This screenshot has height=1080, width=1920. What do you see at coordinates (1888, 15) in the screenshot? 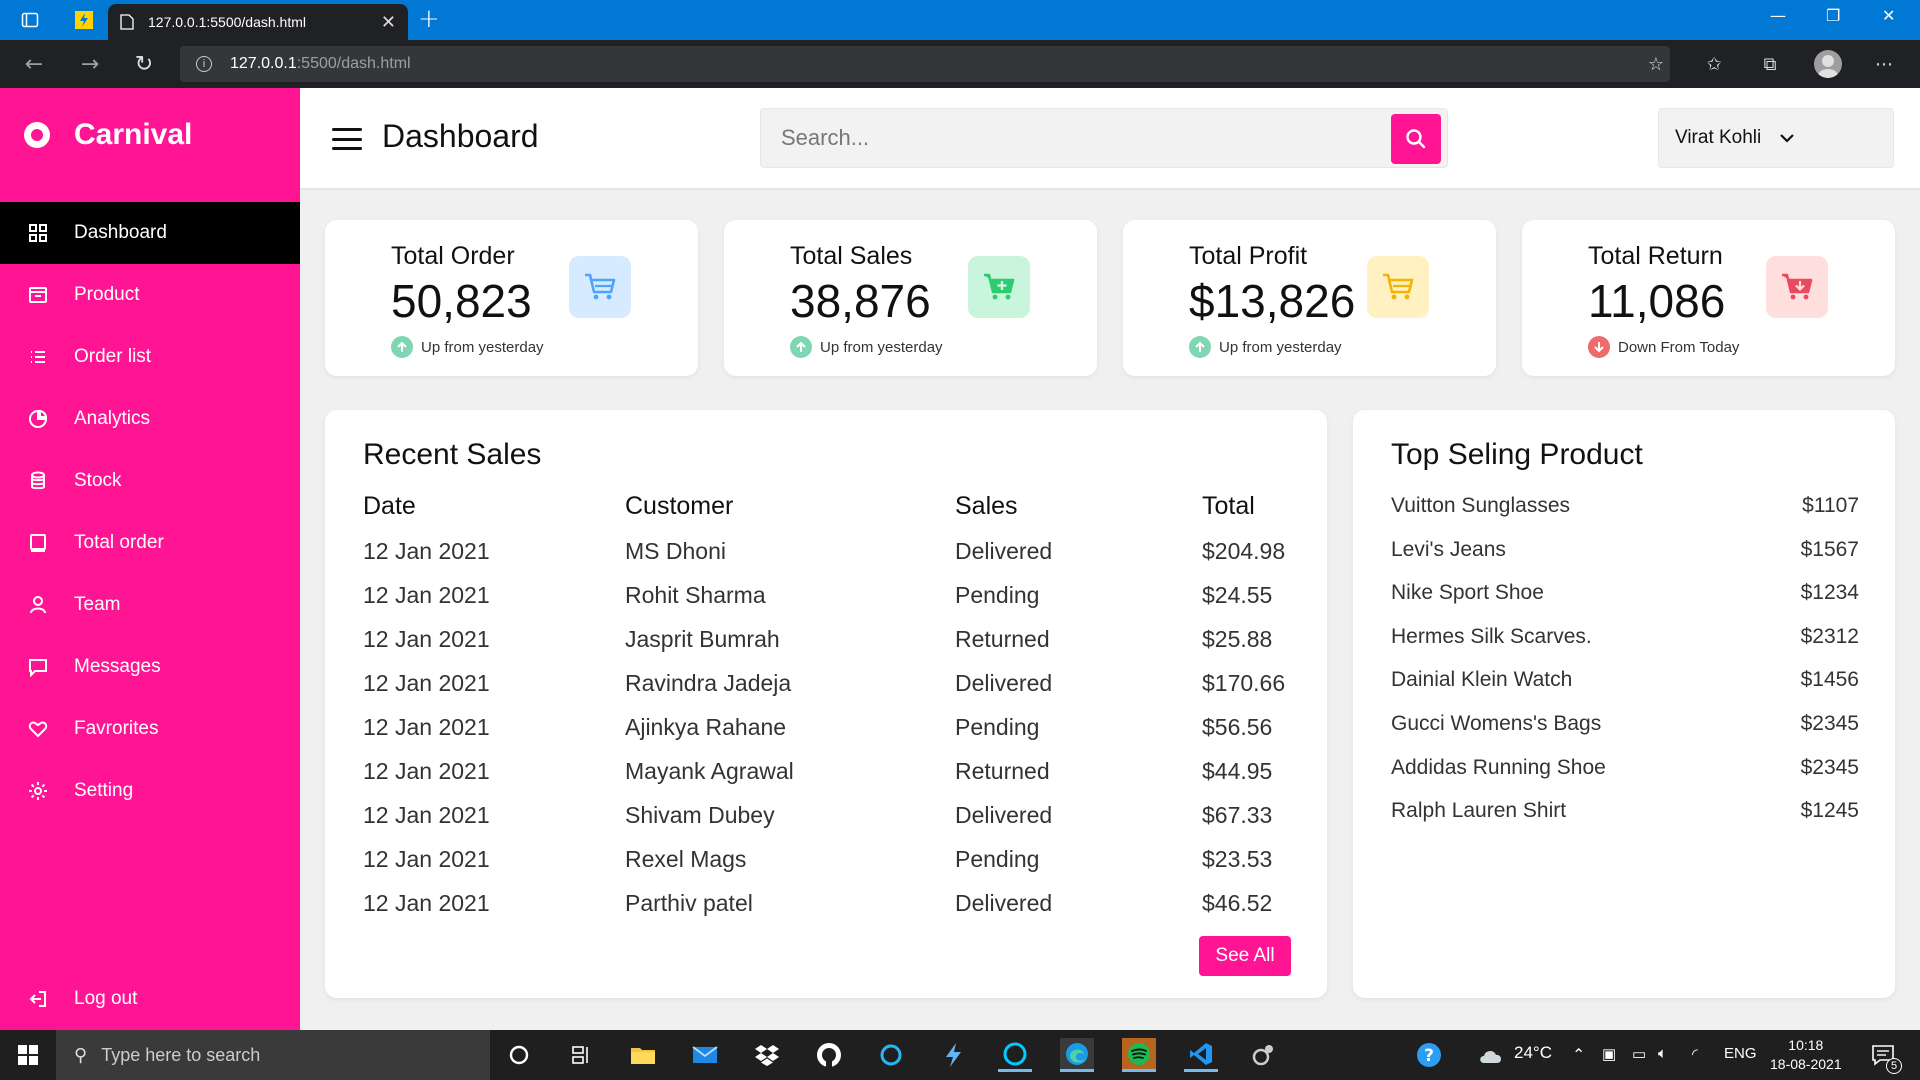
I see `close-window-icon: ✕` at bounding box center [1888, 15].